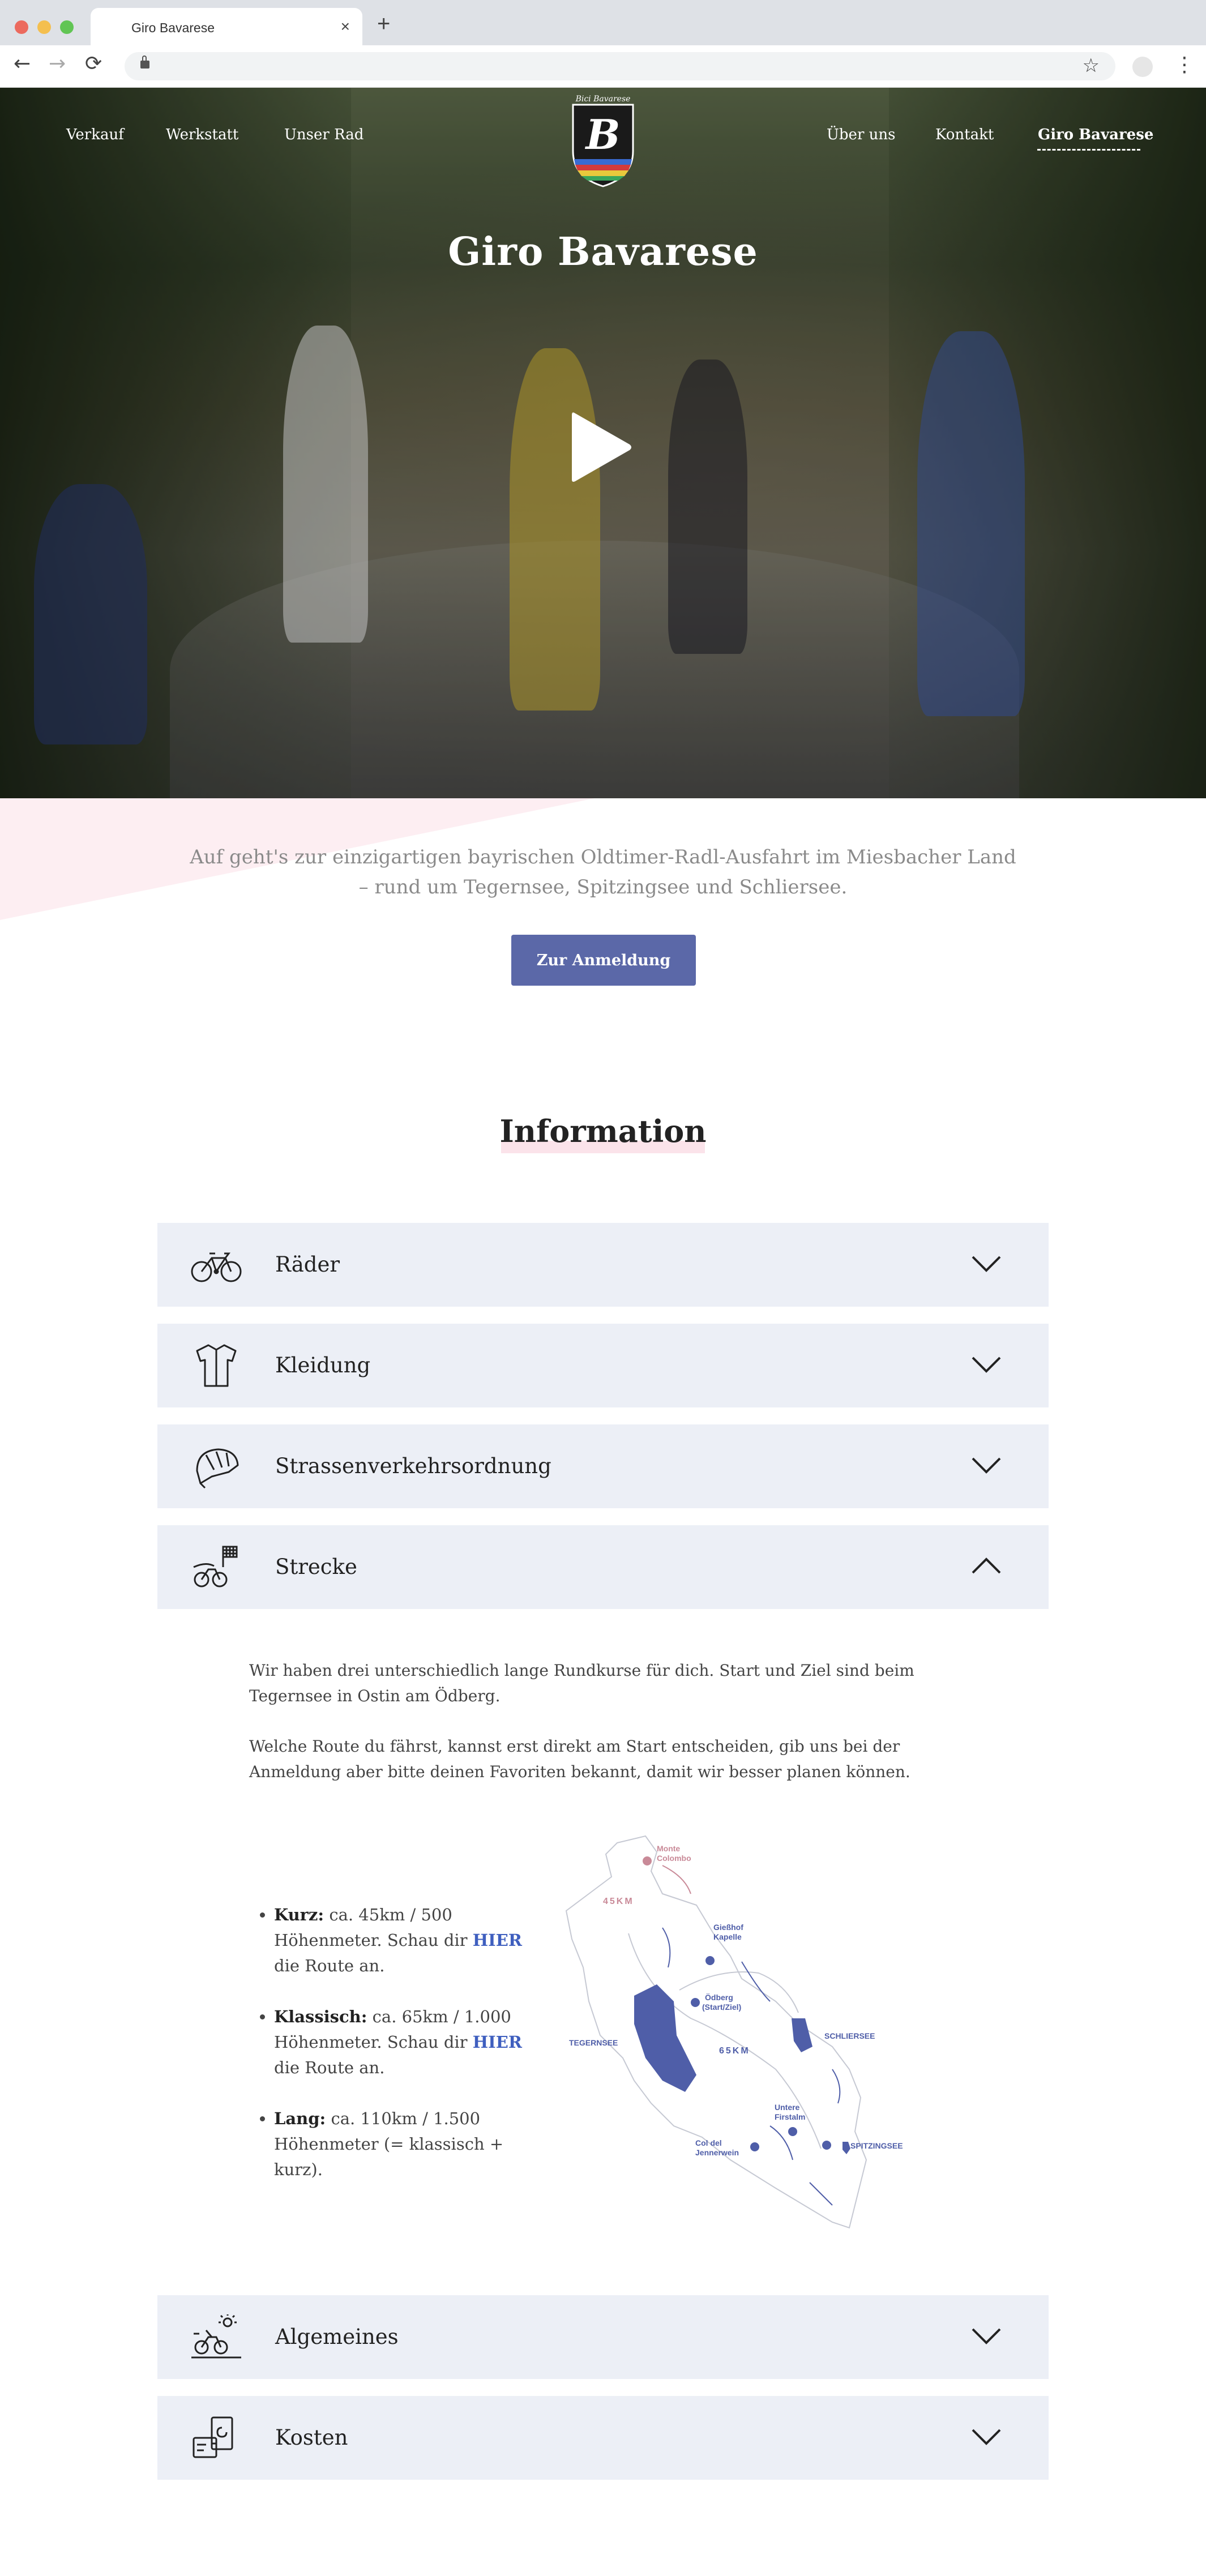 This screenshot has height=2576, width=1206. Describe the element at coordinates (603, 1466) in the screenshot. I see `accordion-strassenverkehrsordnung: Strassenverkehrsordnung` at that location.